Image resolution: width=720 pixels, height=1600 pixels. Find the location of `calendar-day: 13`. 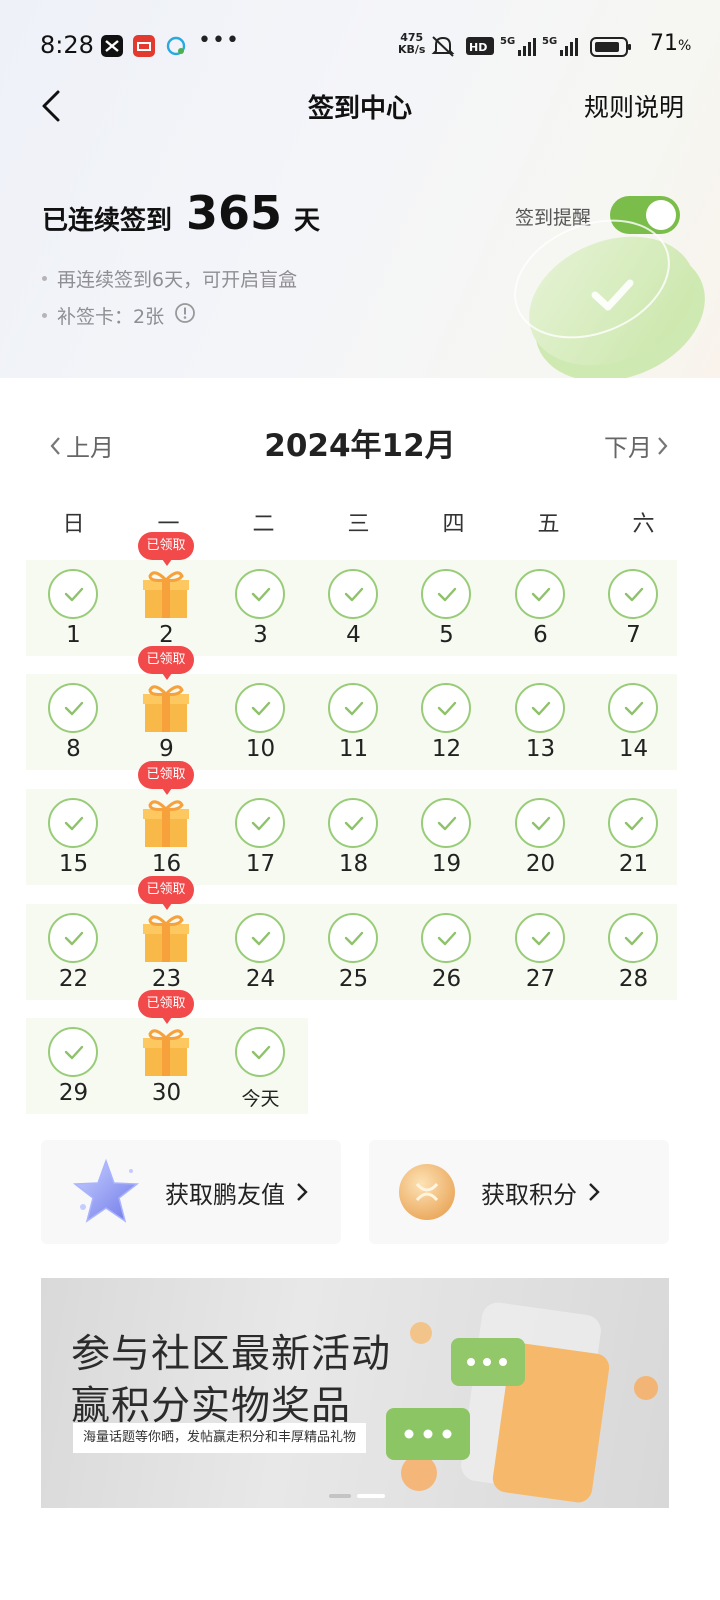

calendar-day: 13 is located at coordinates (540, 722).